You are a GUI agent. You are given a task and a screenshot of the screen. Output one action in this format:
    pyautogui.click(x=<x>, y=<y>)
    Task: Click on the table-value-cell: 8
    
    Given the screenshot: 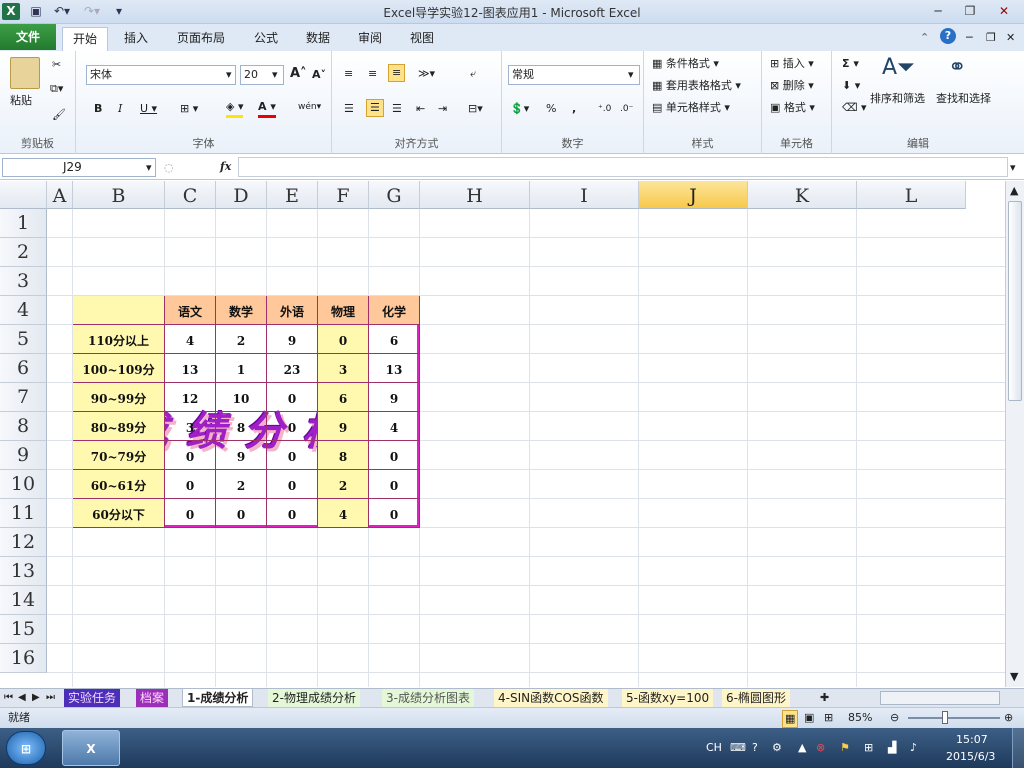 What is the action you would take?
    pyautogui.click(x=343, y=455)
    